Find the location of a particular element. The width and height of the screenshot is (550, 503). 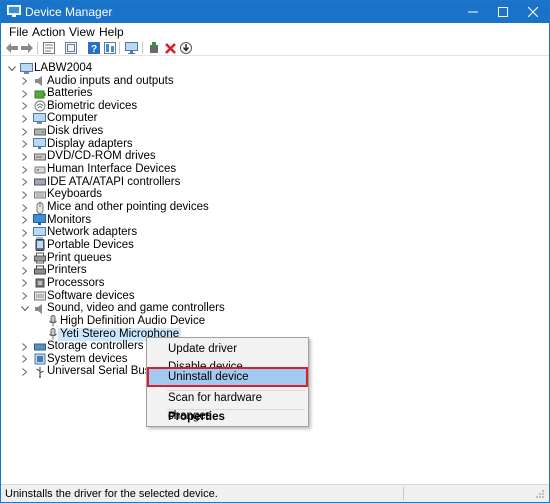

speaker-icon is located at coordinates (39, 81).